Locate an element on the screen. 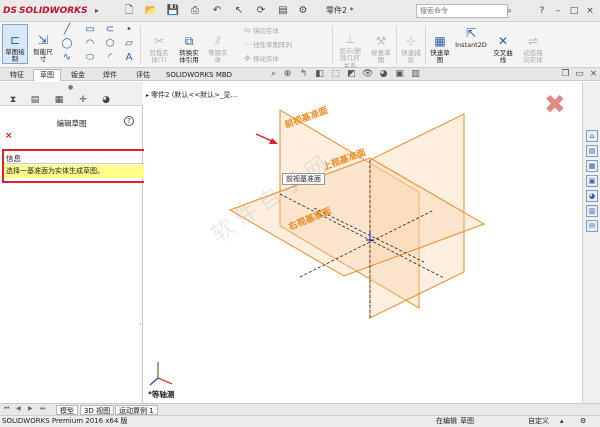  select-icon: ↖ is located at coordinates (239, 11).